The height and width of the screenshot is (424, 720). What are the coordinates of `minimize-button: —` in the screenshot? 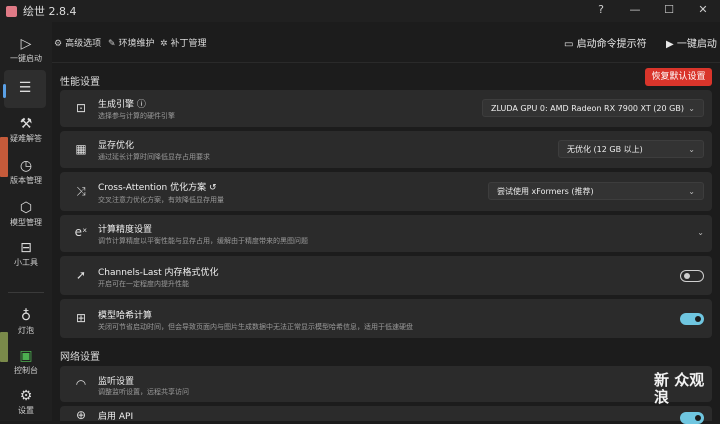 It's located at (635, 11).